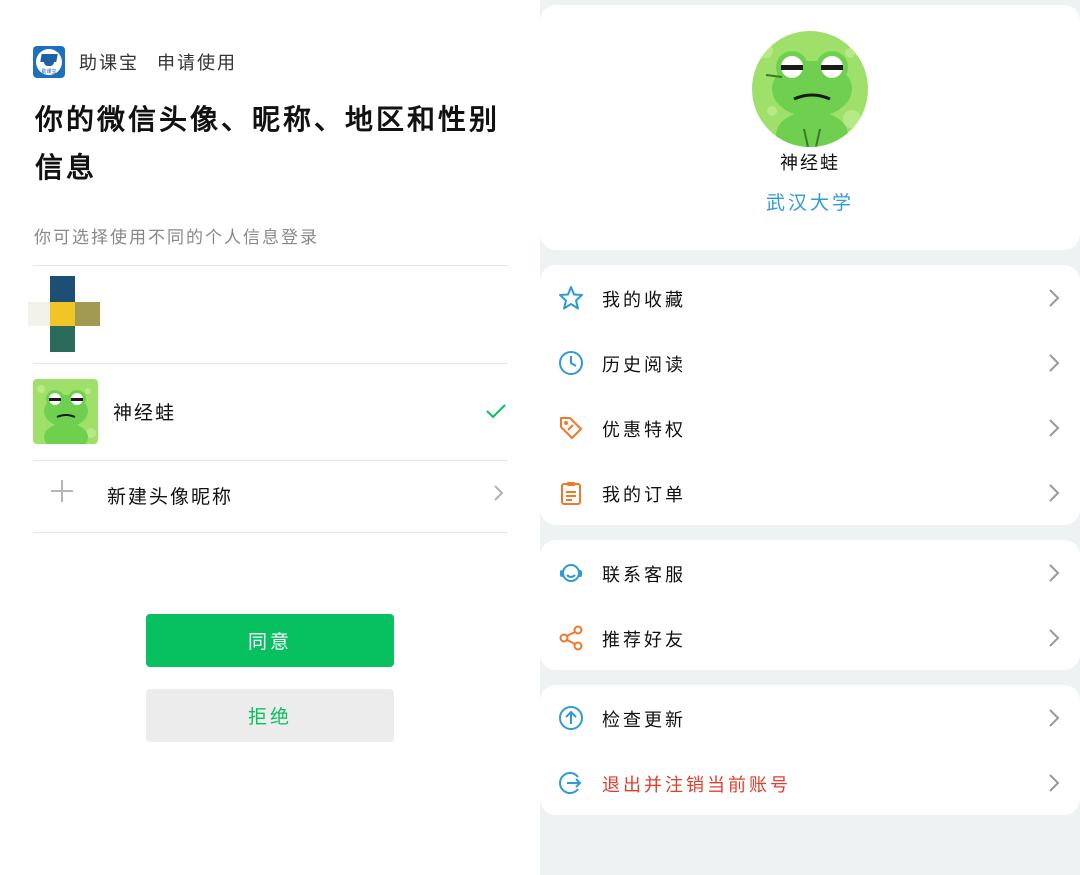 This screenshot has width=1080, height=875. Describe the element at coordinates (270, 715) in the screenshot. I see `reject-button: 拒绝` at that location.